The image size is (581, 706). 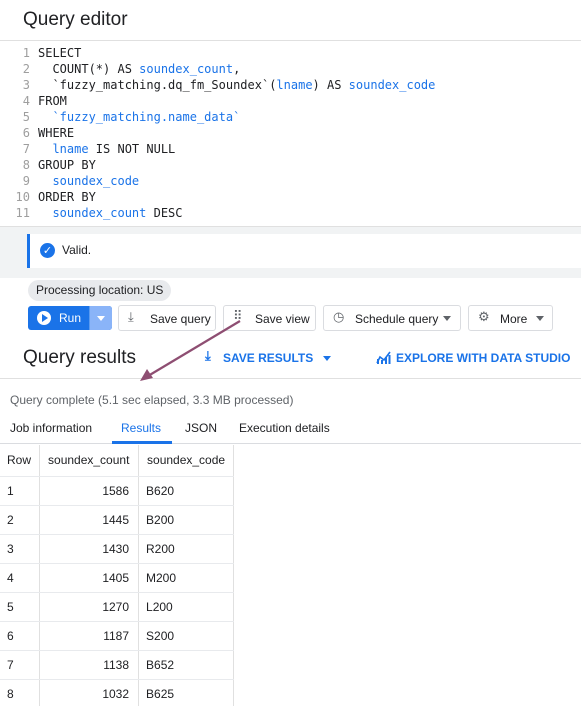 I want to click on table-row: 5 1270 L200, so click(x=117, y=607).